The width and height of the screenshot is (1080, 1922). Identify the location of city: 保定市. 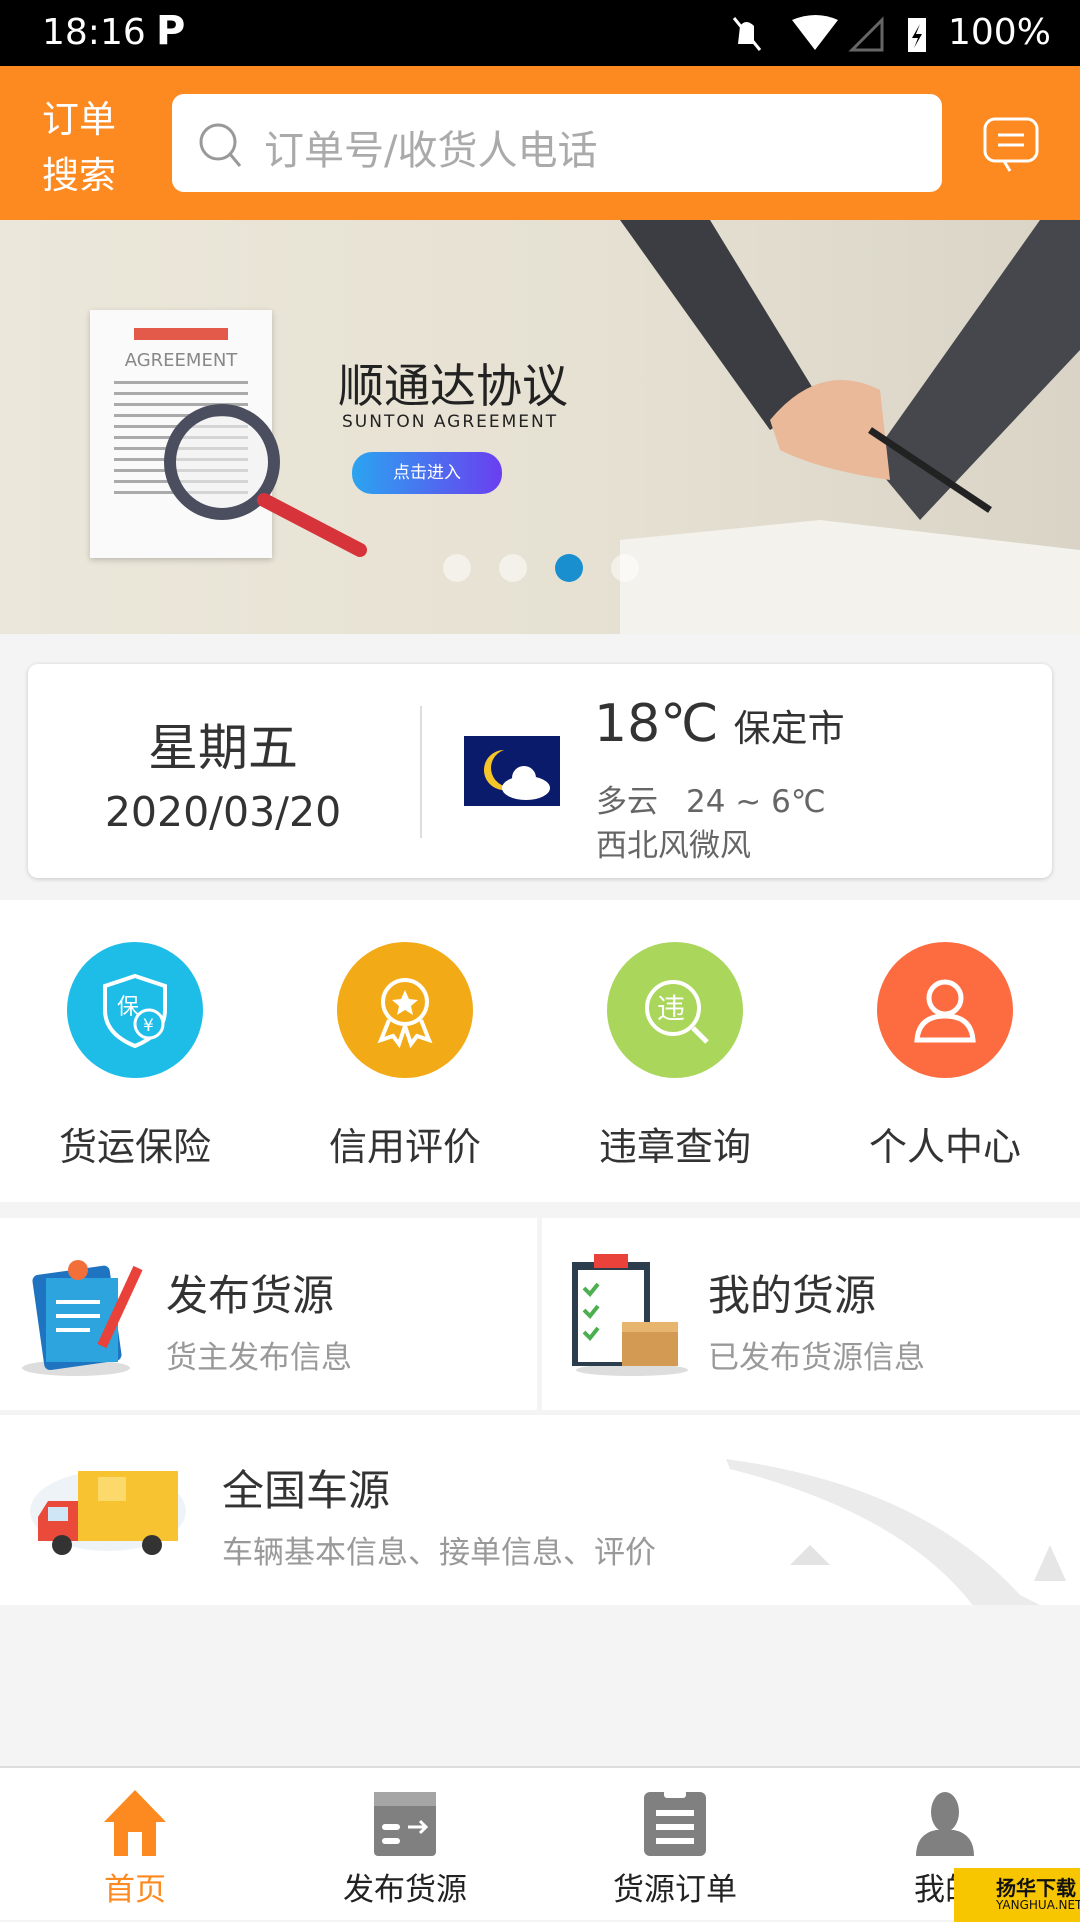
(789, 728).